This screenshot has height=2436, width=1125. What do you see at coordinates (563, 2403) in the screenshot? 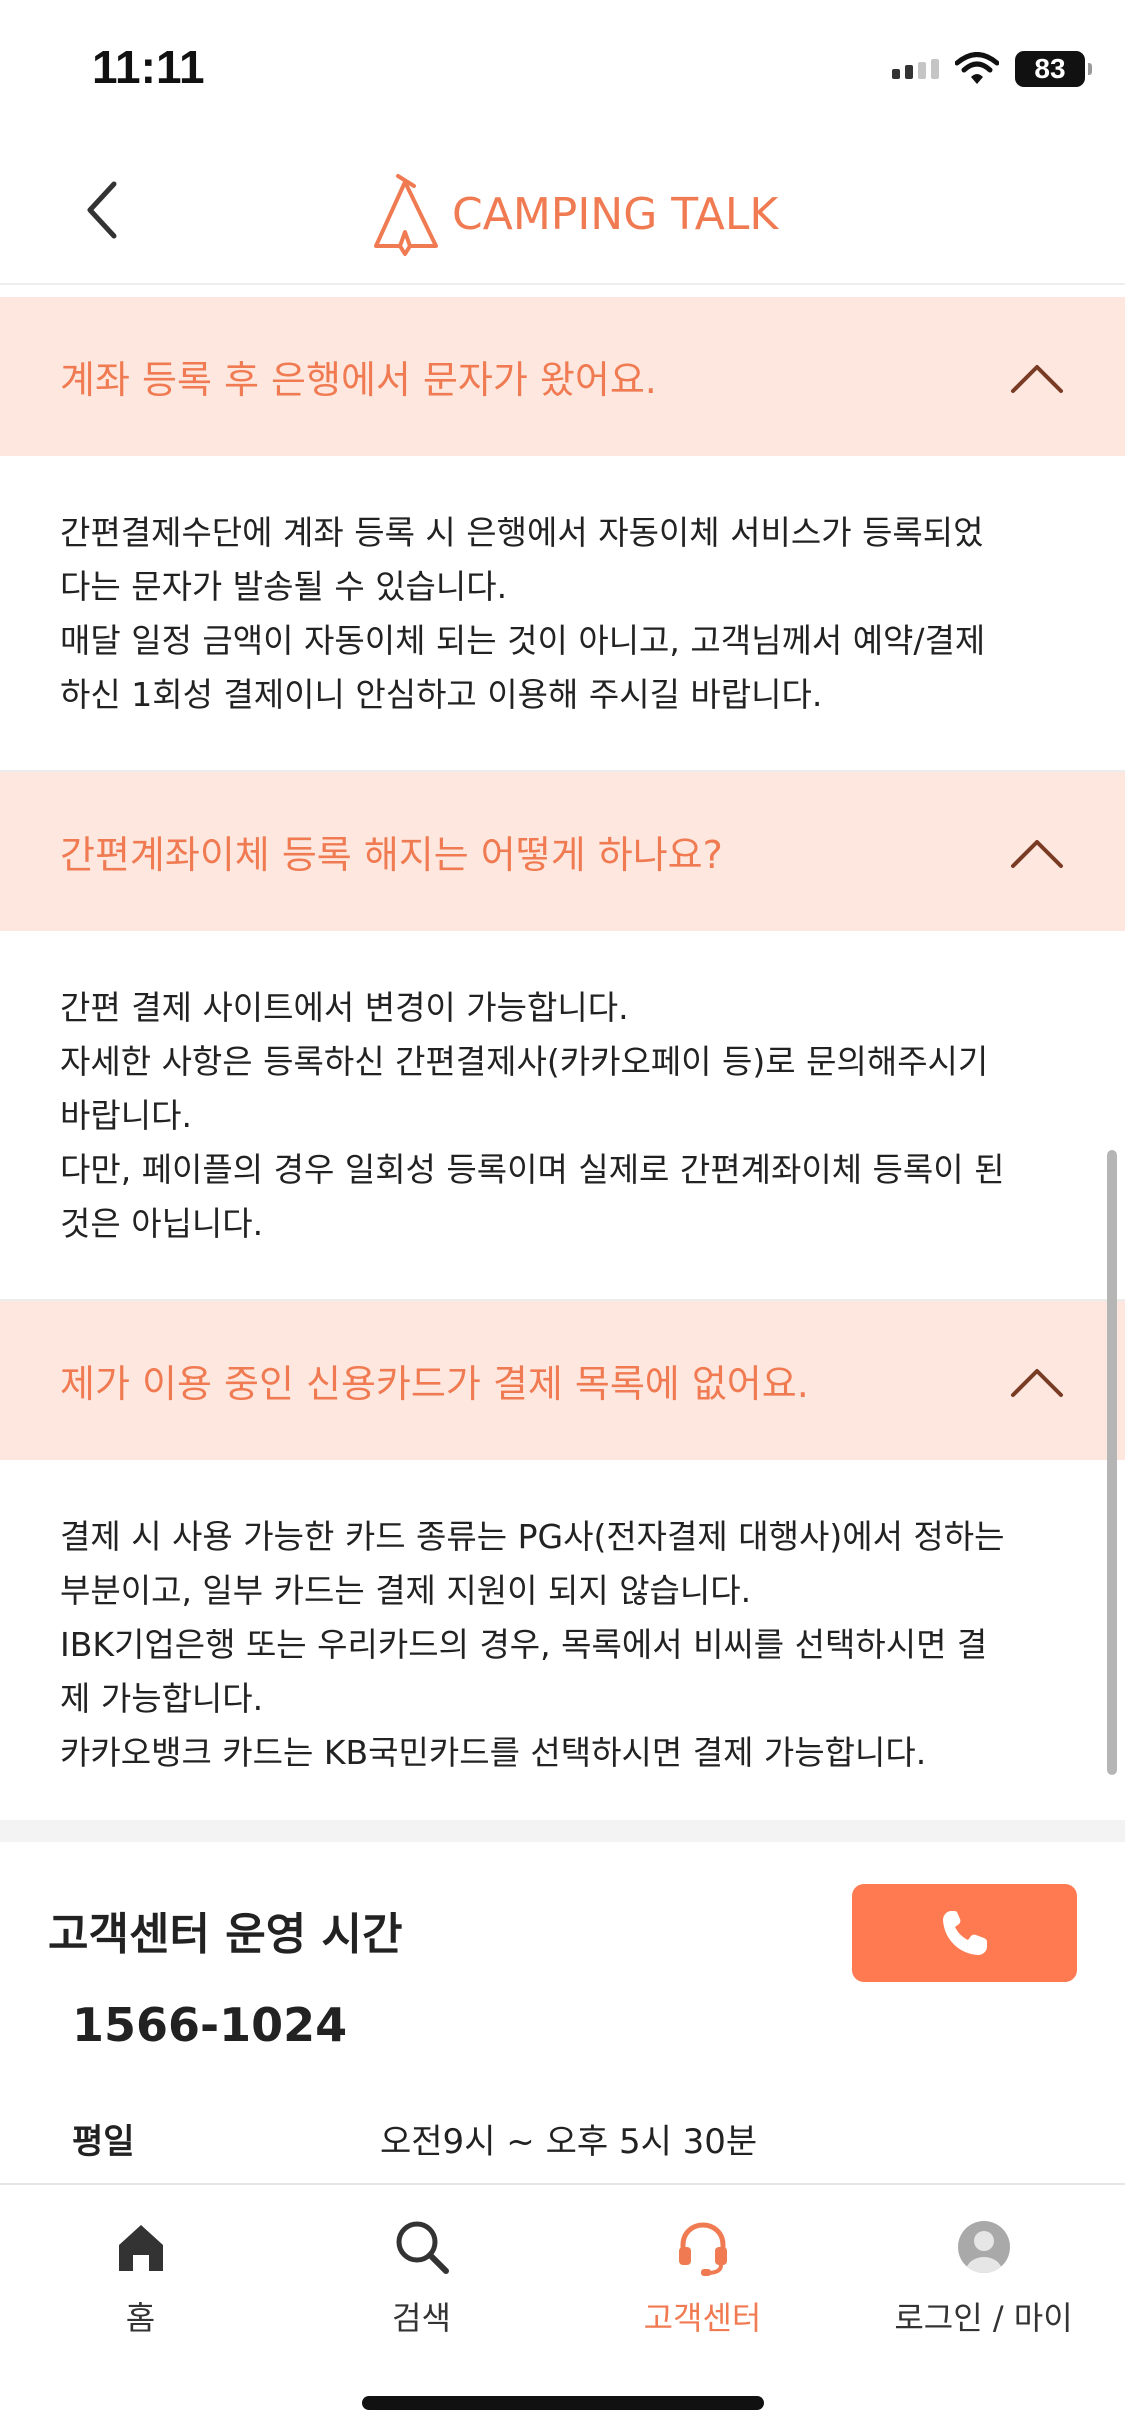
I see `home-indicator` at bounding box center [563, 2403].